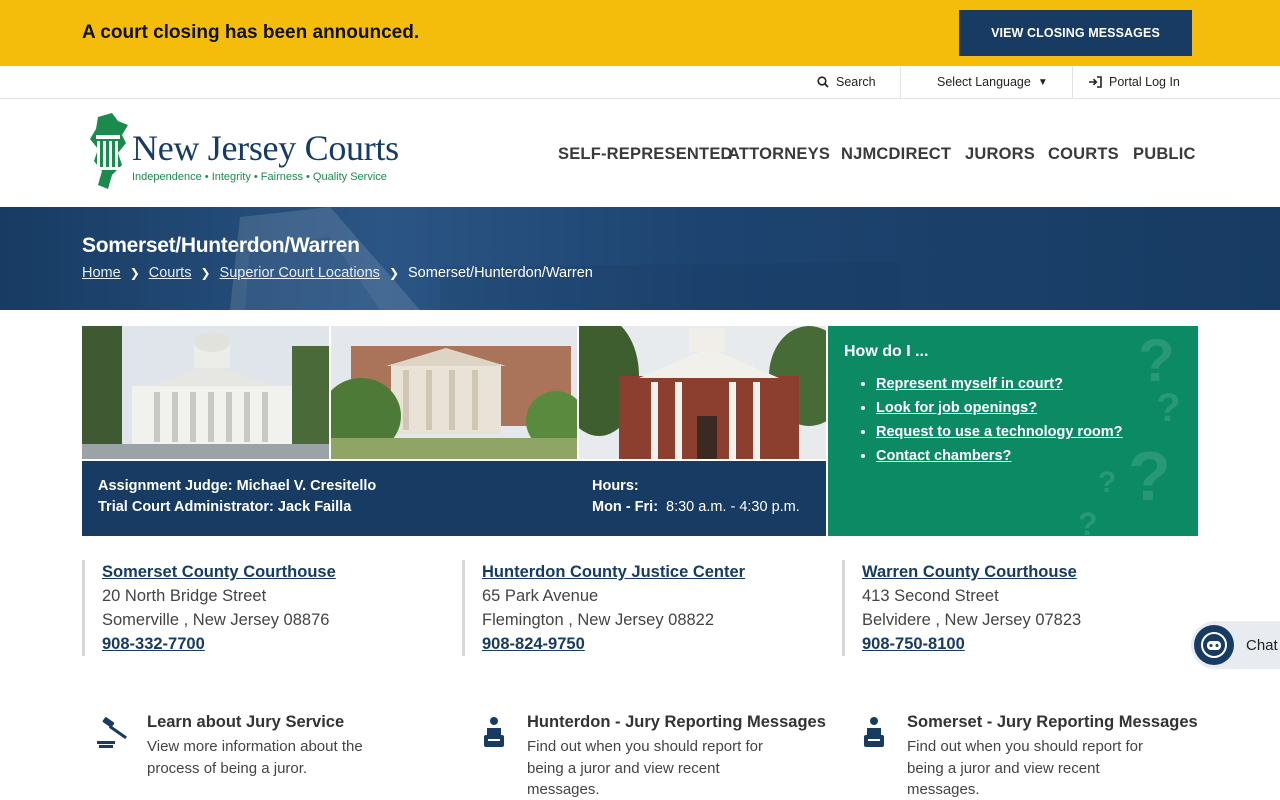 This screenshot has width=1280, height=800. Describe the element at coordinates (956, 408) in the screenshot. I see `howto-link-jobs: Look for job openings?` at that location.